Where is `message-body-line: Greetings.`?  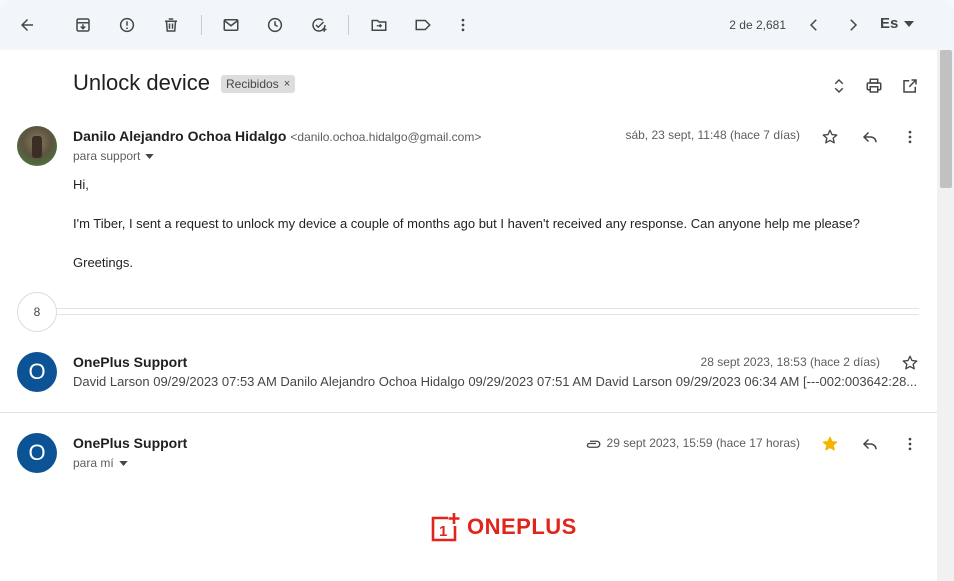
message-body-line: Greetings. is located at coordinates (103, 262).